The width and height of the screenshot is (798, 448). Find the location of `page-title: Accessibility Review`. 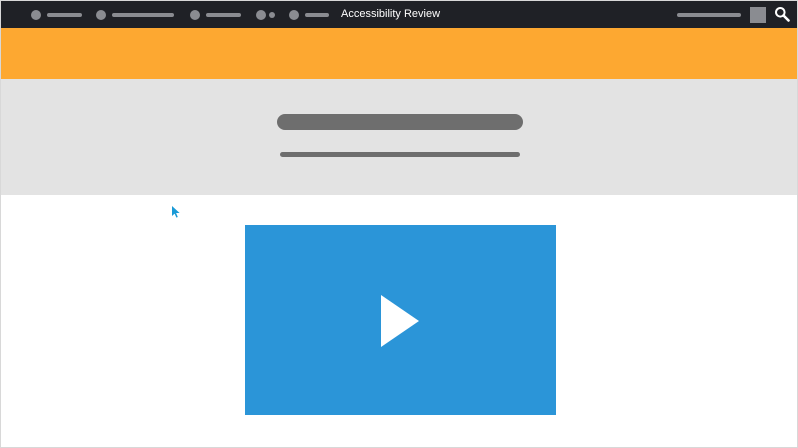

page-title: Accessibility Review is located at coordinates (391, 14).